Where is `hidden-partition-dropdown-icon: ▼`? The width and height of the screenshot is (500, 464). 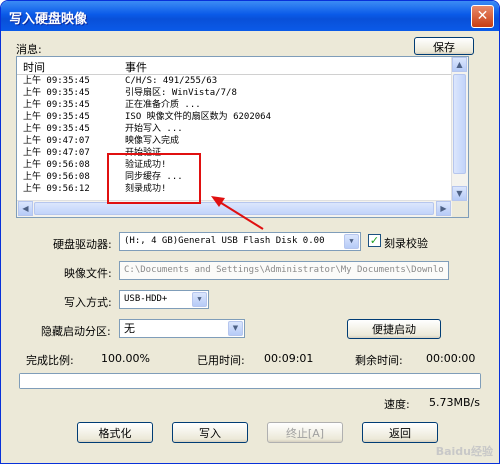 hidden-partition-dropdown-icon: ▼ is located at coordinates (235, 328).